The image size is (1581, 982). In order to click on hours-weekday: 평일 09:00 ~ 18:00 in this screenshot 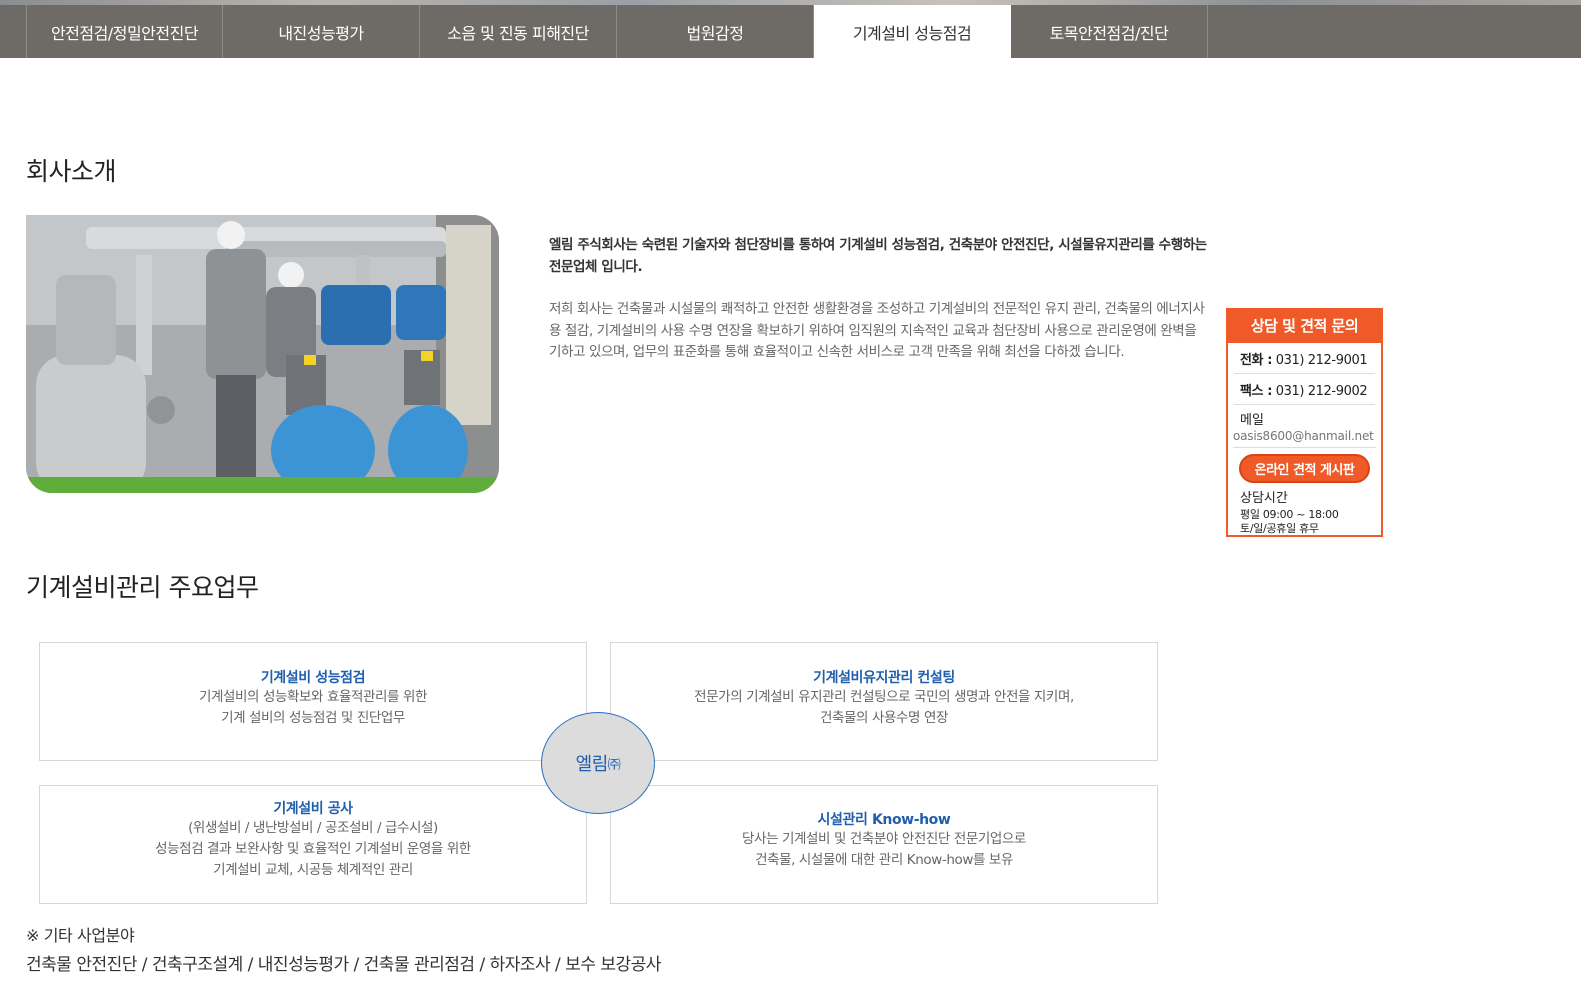, I will do `click(1289, 514)`.